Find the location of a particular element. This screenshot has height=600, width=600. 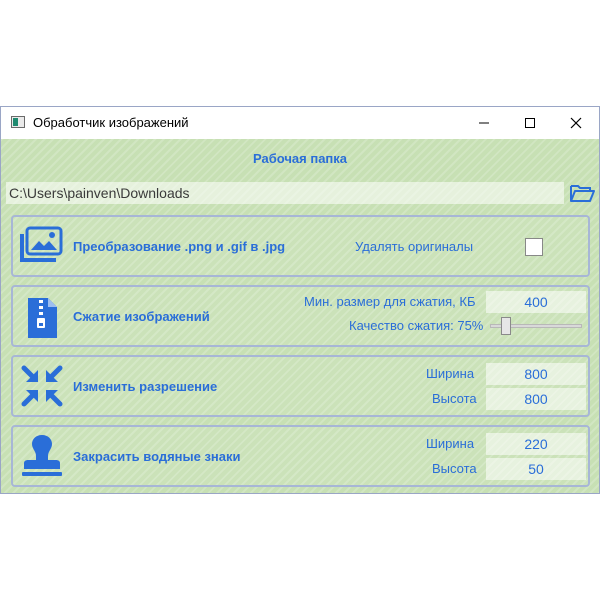

watermark-width-input: 220 is located at coordinates (536, 444).